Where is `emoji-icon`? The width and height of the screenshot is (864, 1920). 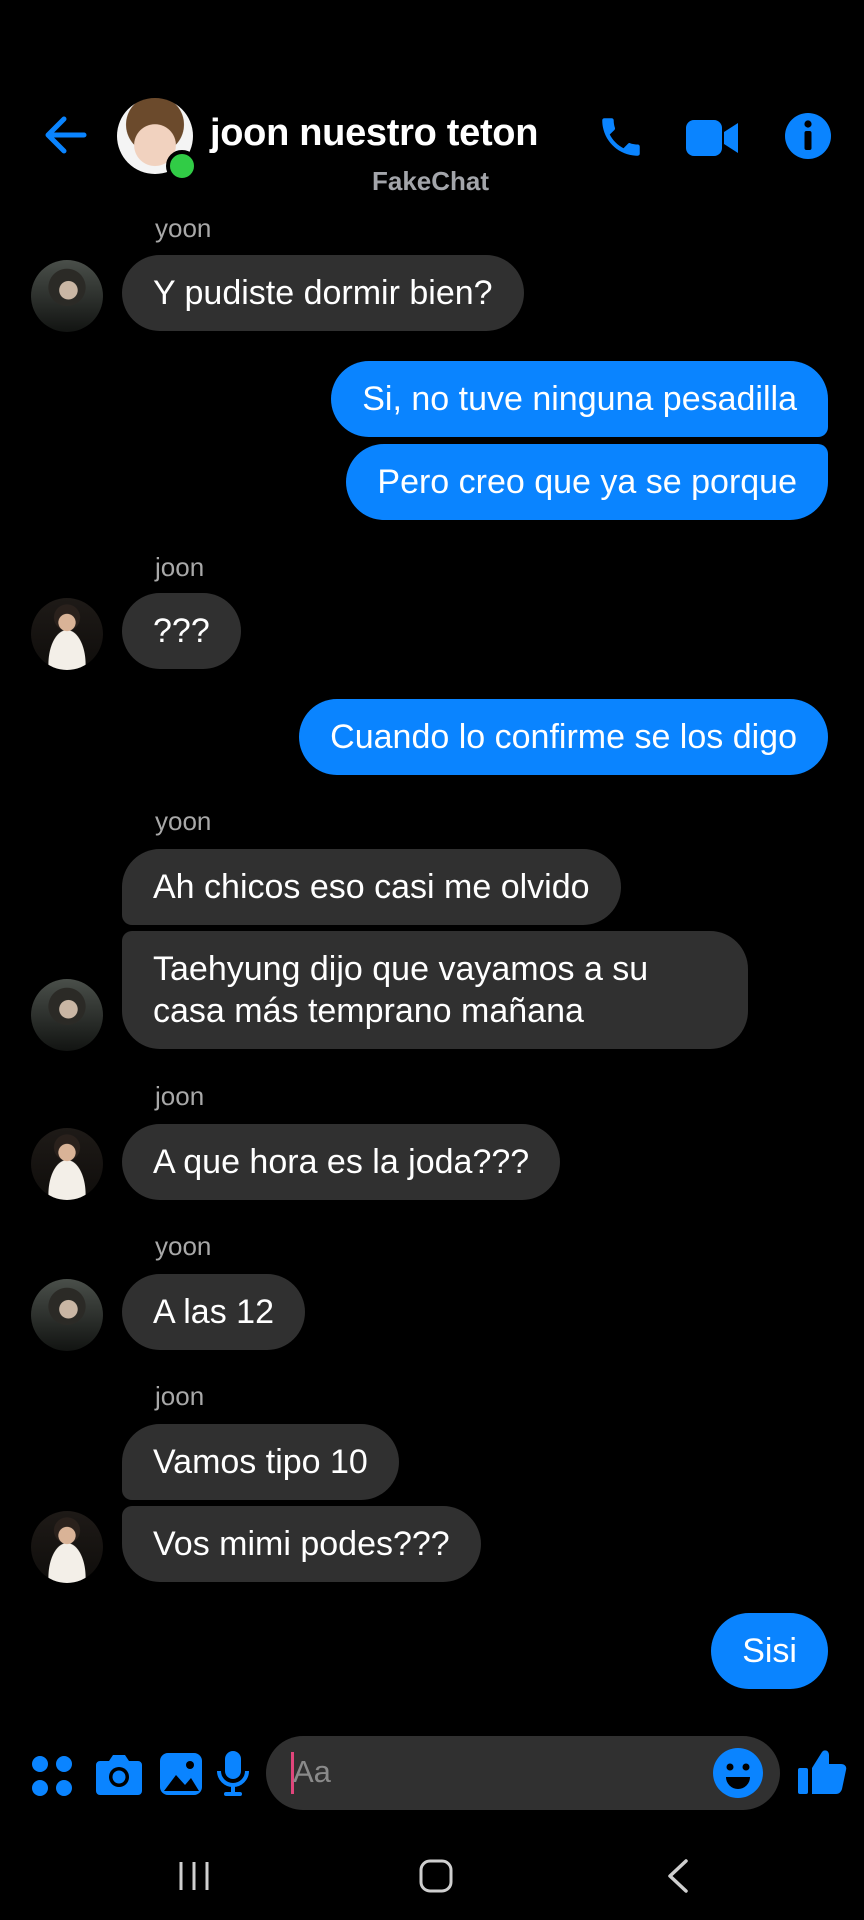 emoji-icon is located at coordinates (738, 1775).